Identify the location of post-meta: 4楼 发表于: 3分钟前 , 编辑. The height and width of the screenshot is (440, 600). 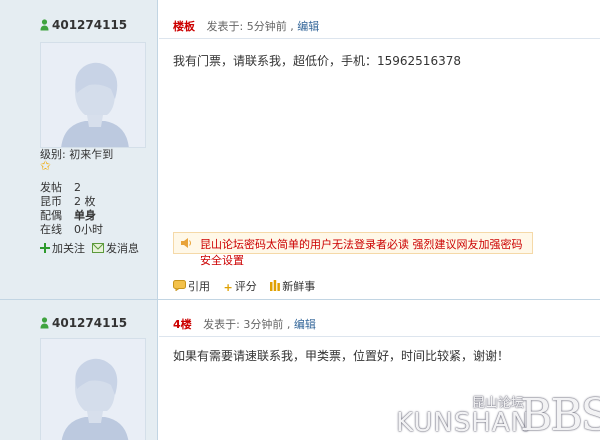
(244, 324).